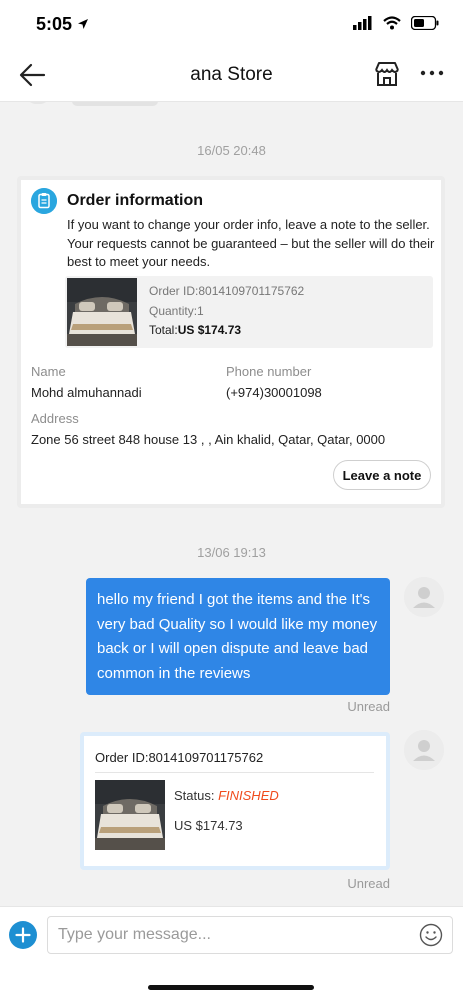 This screenshot has width=463, height=1000. Describe the element at coordinates (209, 330) in the screenshot. I see `order-total-value: US $174.73` at that location.